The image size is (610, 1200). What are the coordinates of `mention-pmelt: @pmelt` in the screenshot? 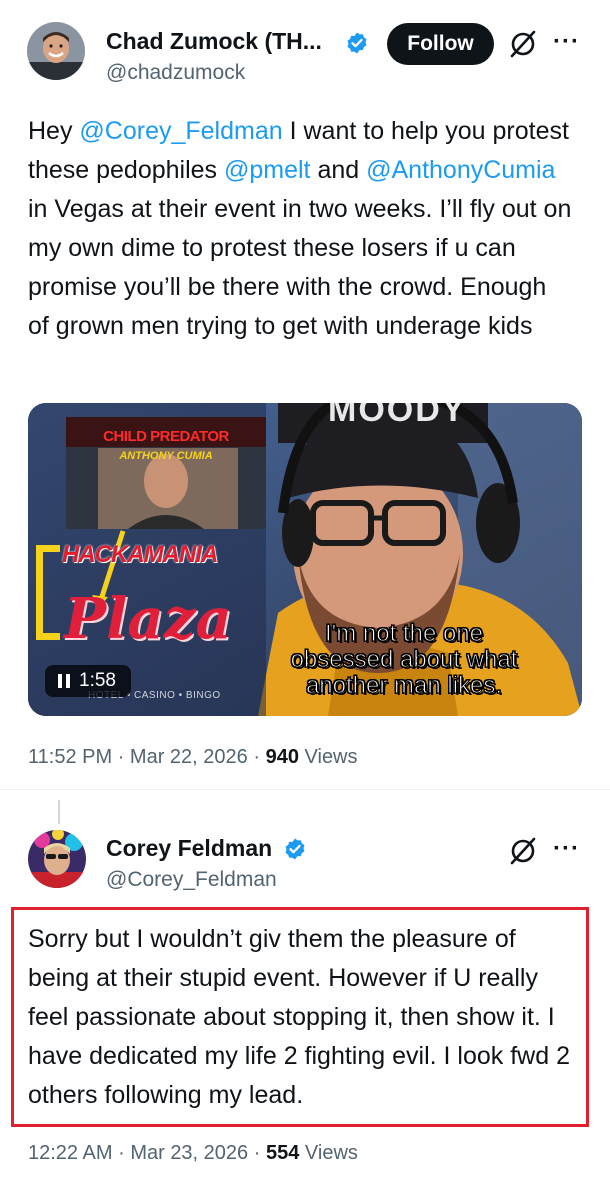 It's located at (267, 170).